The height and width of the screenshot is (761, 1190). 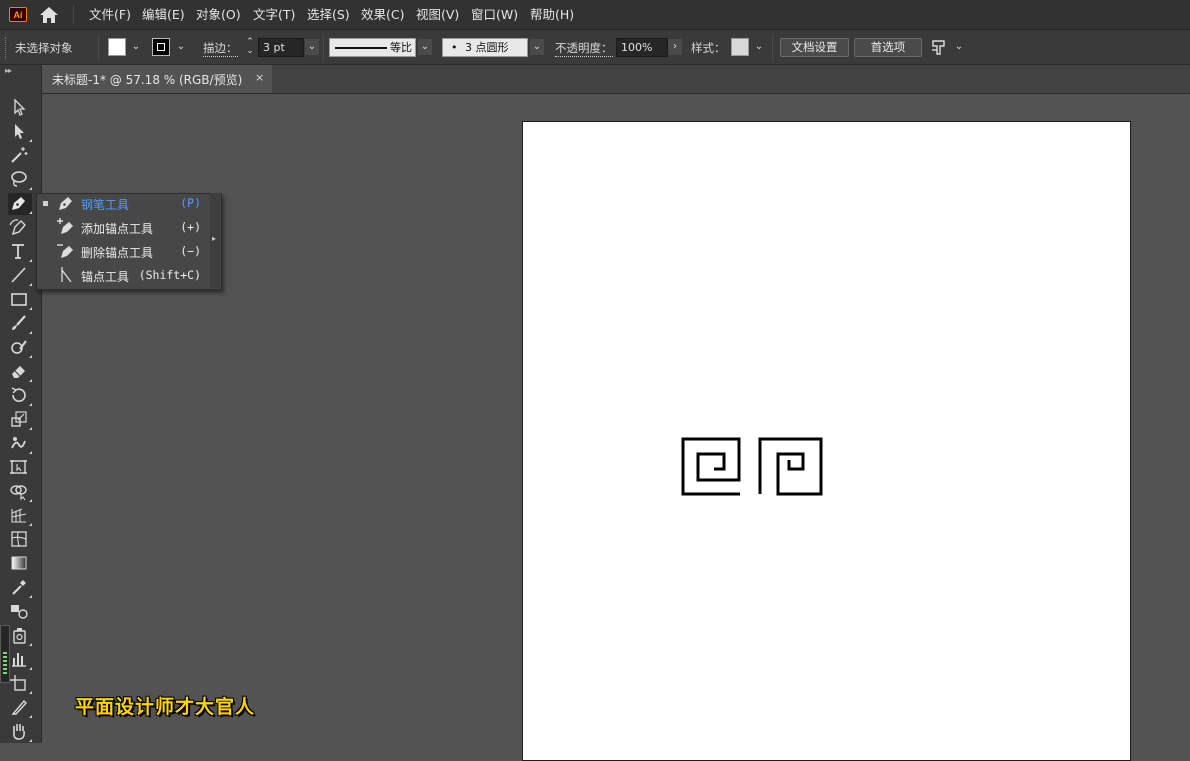 I want to click on stroke-weight-input: 3 pt, so click(x=281, y=47).